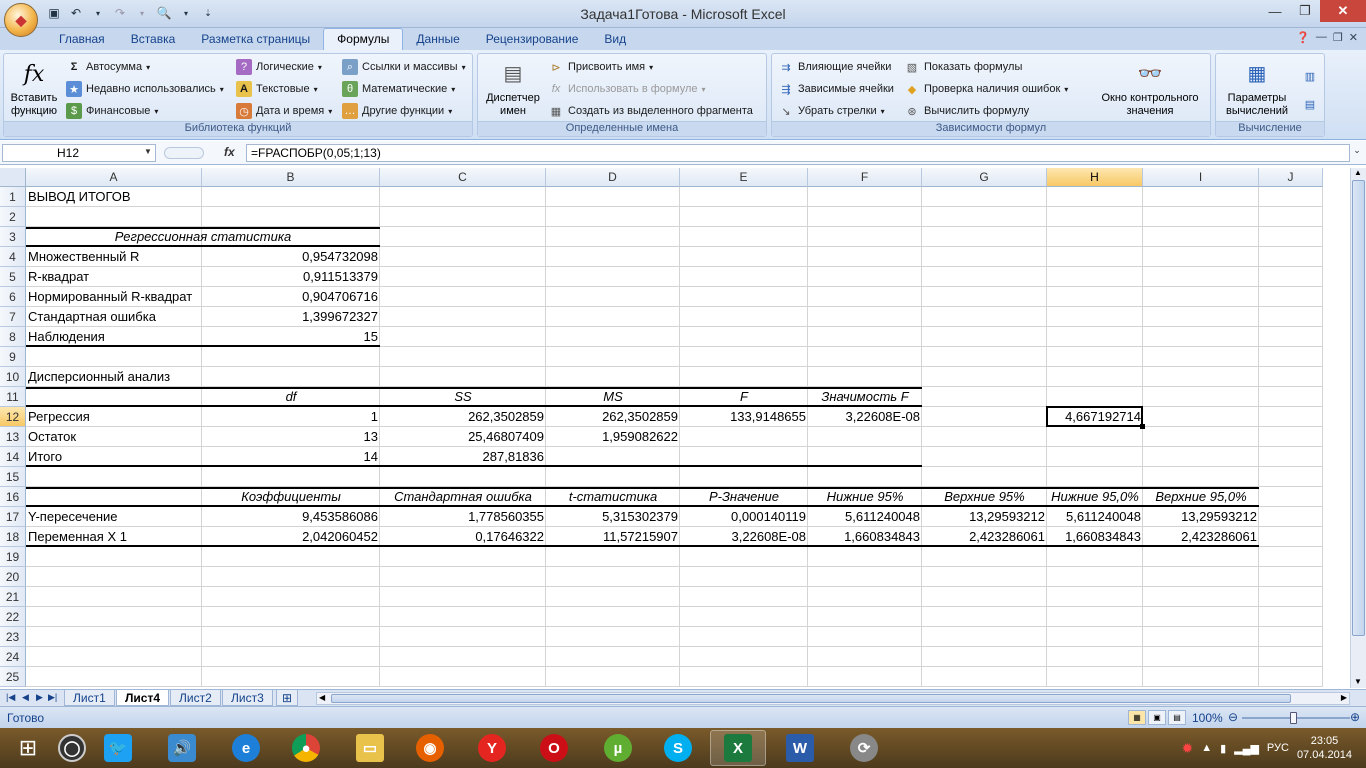  What do you see at coordinates (1095, 497) in the screenshot?
I see `cell-h16: Нижние 95,0%` at bounding box center [1095, 497].